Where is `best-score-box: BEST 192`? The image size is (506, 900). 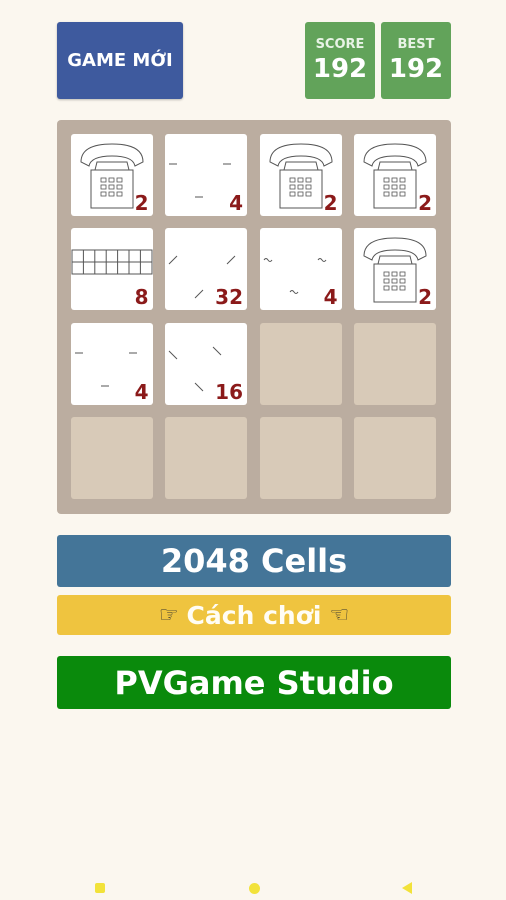
best-score-box: BEST 192 is located at coordinates (416, 60).